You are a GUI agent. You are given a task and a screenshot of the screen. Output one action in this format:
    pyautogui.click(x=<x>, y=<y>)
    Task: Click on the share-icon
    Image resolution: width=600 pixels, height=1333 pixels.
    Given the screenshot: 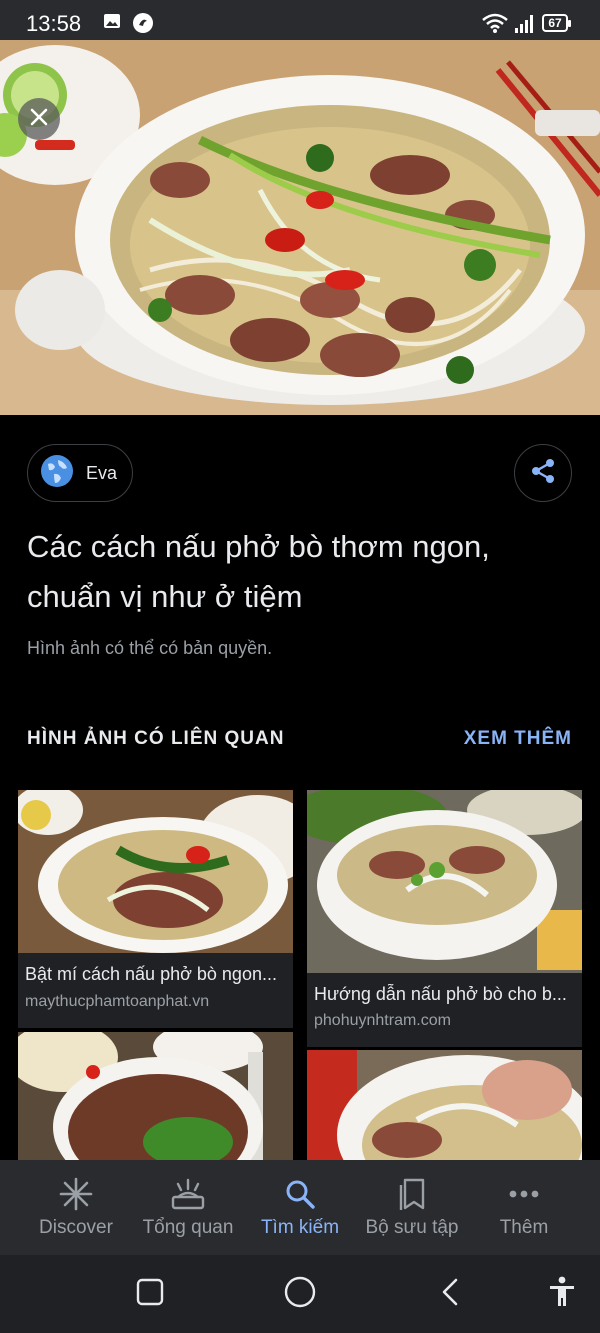 What is the action you would take?
    pyautogui.click(x=543, y=473)
    